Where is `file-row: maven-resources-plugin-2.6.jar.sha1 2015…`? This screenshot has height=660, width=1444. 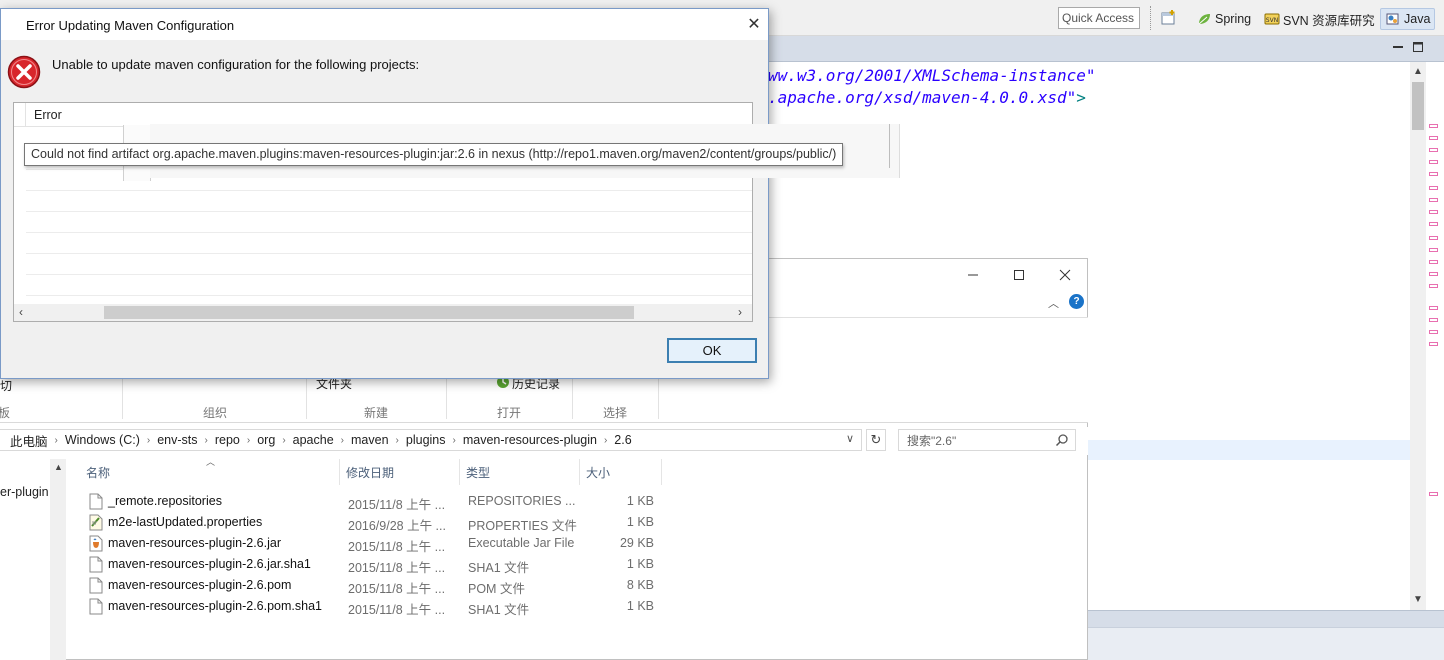
file-row: maven-resources-plugin-2.6.jar.sha1 2015… is located at coordinates (375, 564).